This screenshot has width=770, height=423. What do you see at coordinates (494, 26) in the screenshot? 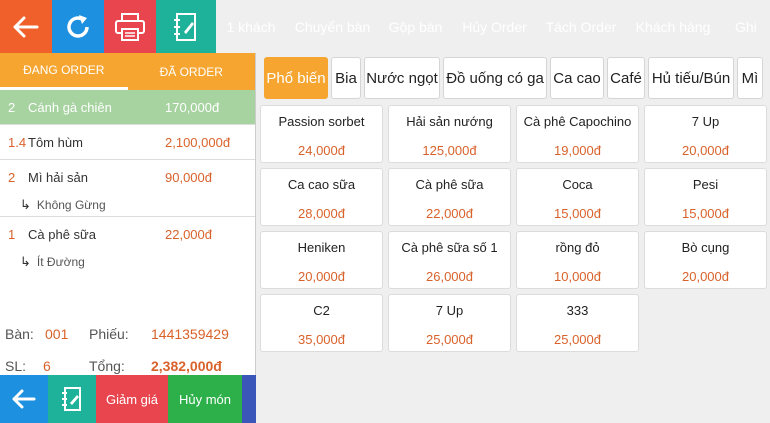
I see `cancel-order-button: Hủy Order` at bounding box center [494, 26].